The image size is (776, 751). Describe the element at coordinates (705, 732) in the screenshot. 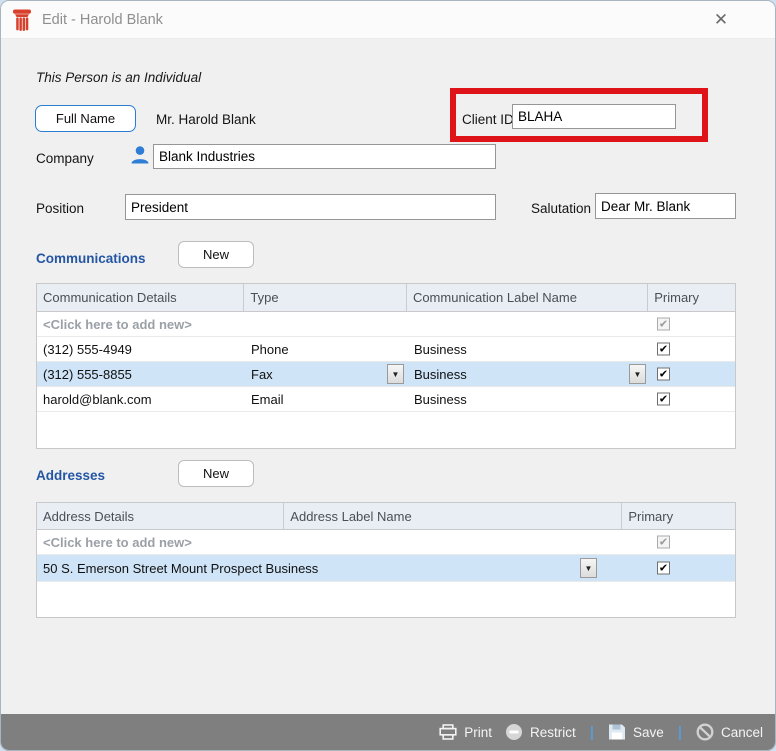

I see `cancel-icon` at that location.